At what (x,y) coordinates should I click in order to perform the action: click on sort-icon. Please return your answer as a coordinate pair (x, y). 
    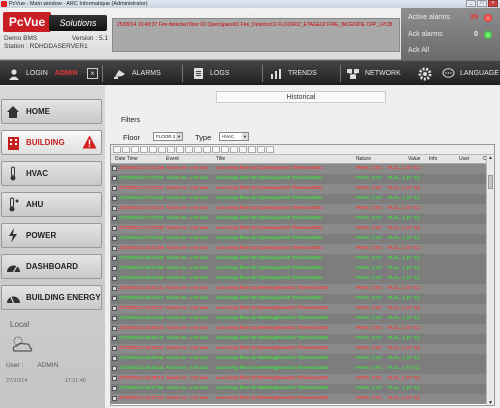
    Looking at the image, I should click on (144, 149).